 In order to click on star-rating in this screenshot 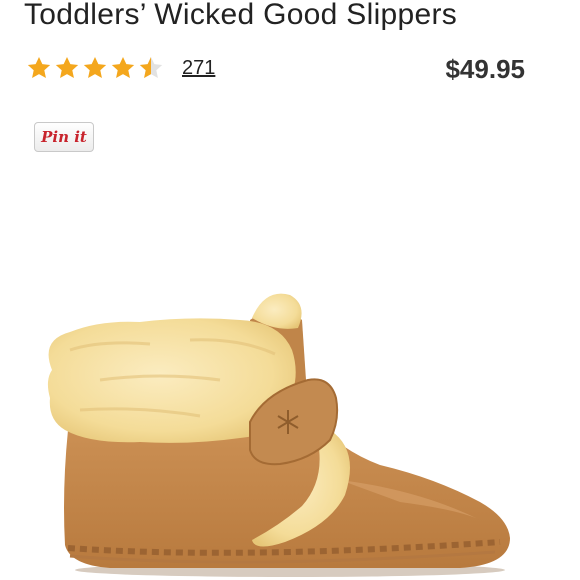, I will do `click(96, 68)`.